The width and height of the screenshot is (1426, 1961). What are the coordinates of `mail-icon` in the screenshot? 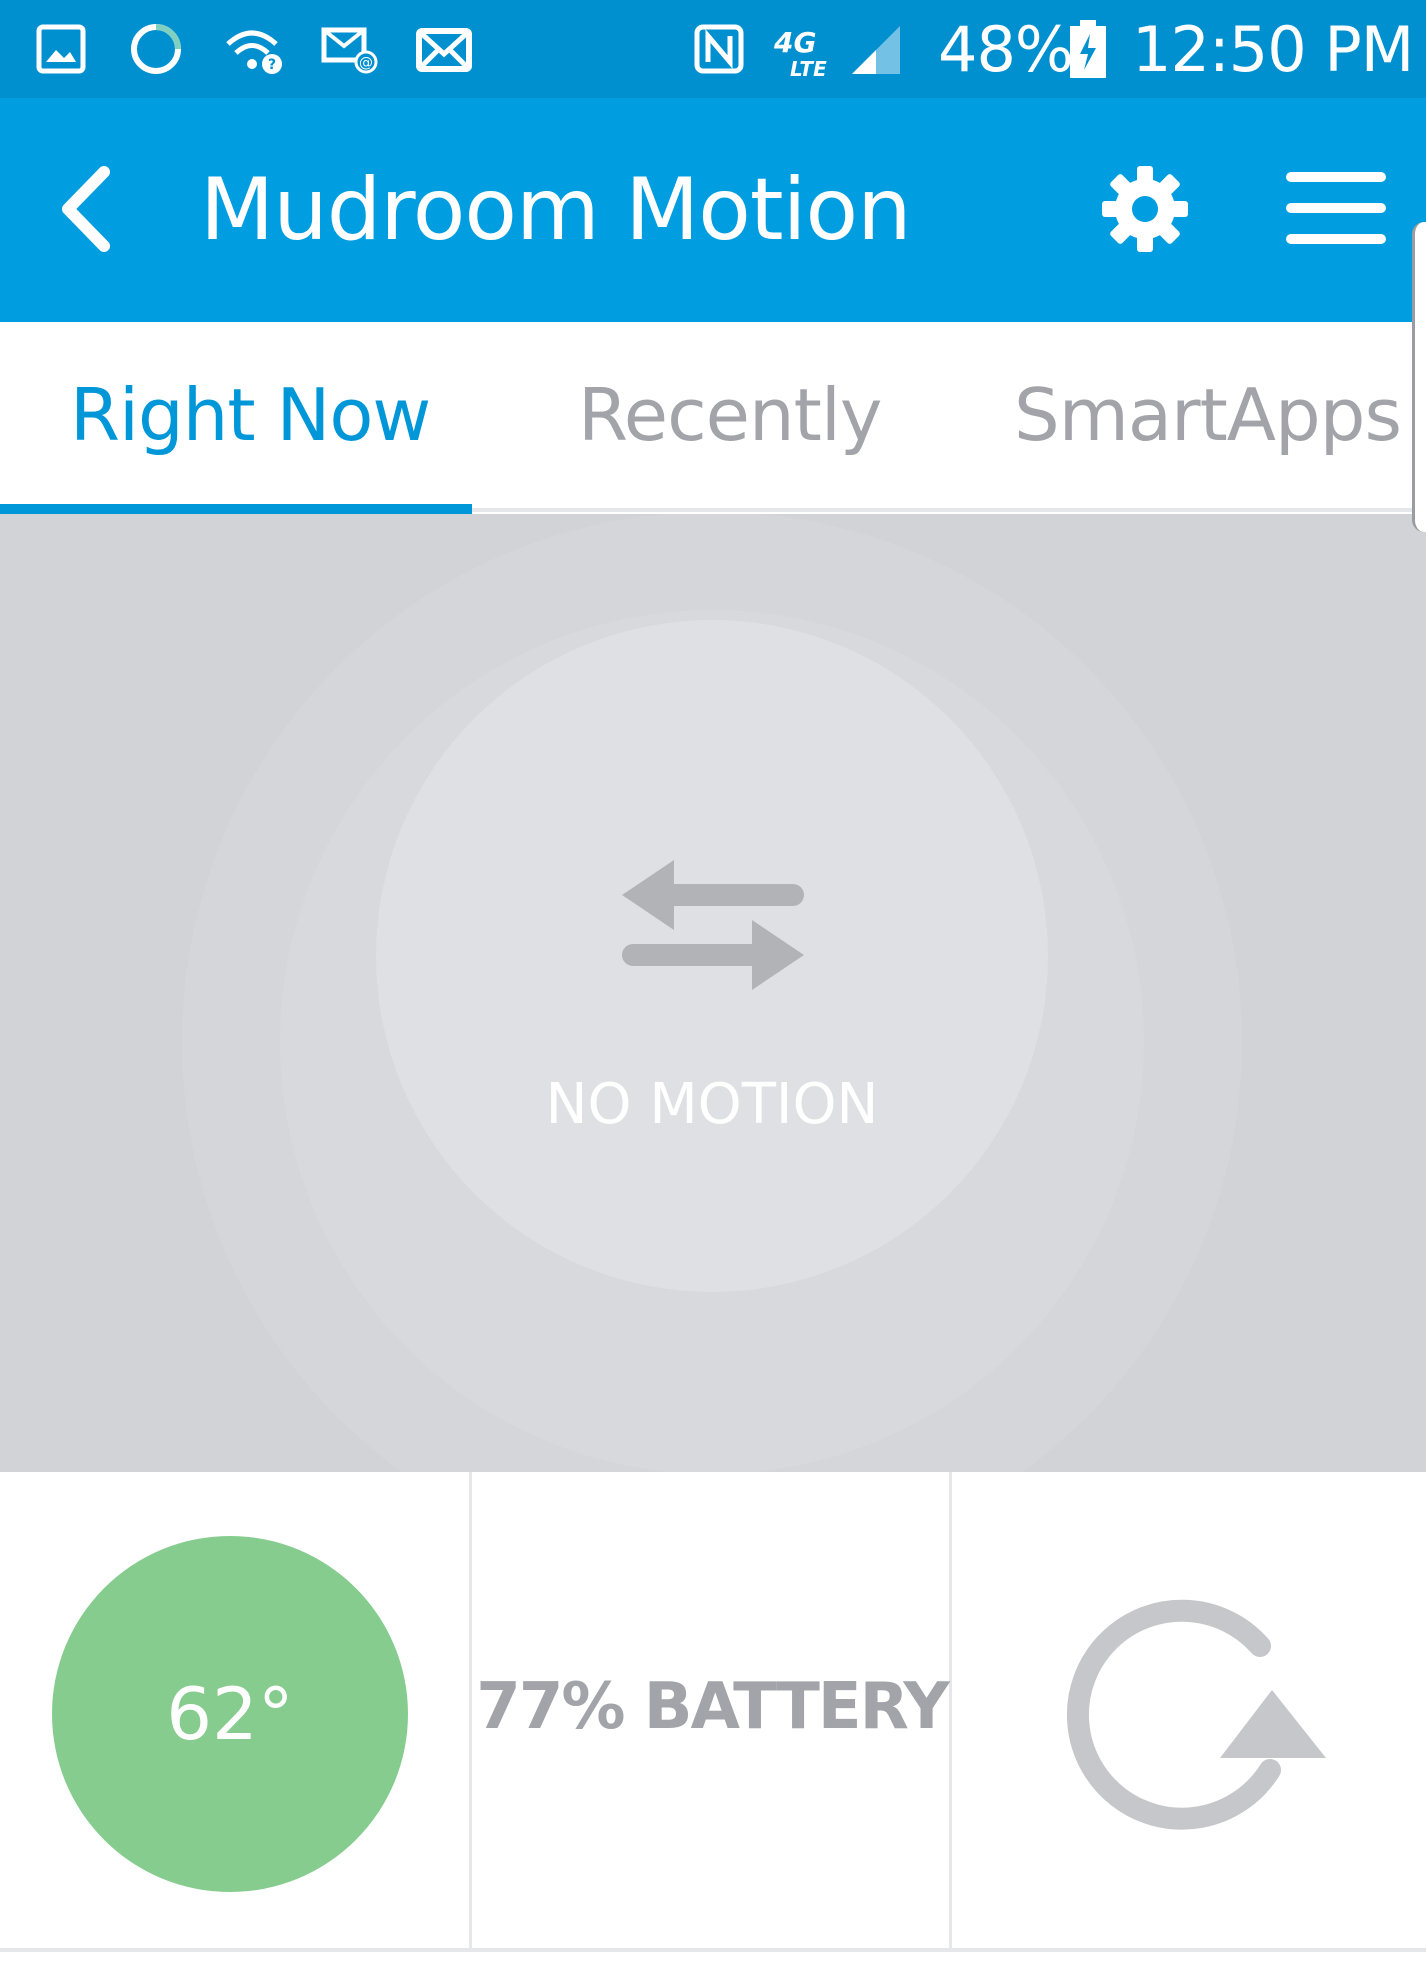 It's located at (444, 50).